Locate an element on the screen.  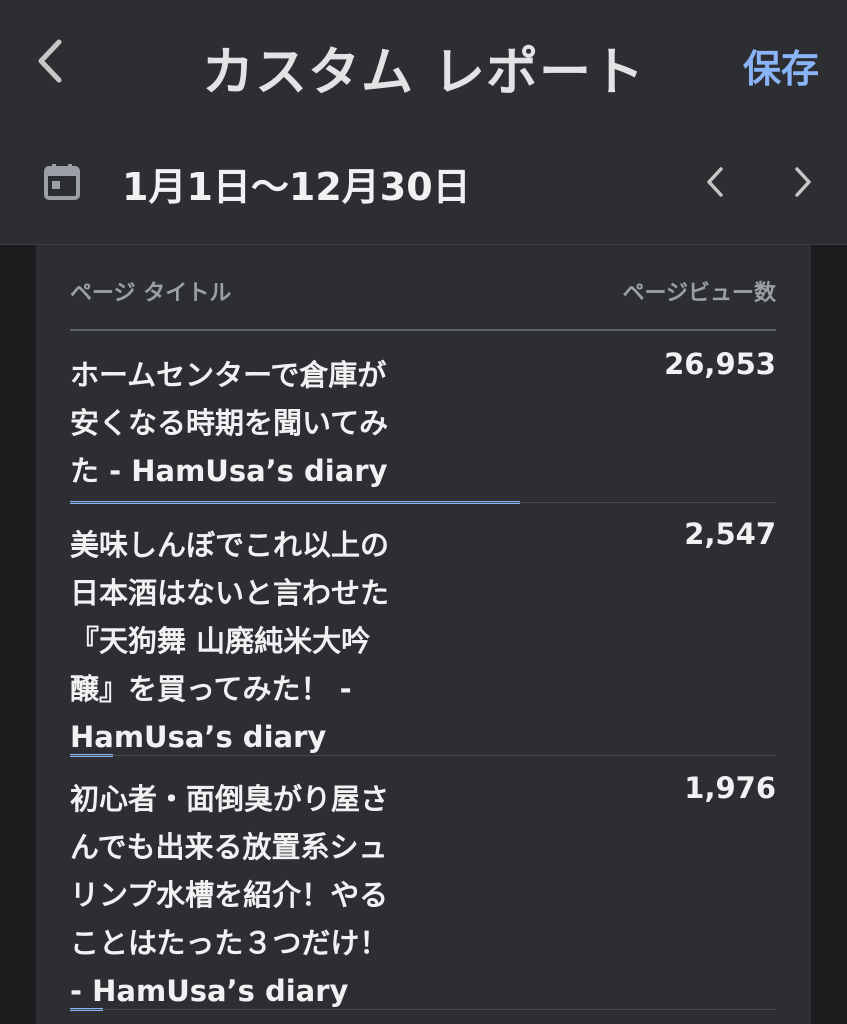
save-button: 保存 is located at coordinates (781, 65).